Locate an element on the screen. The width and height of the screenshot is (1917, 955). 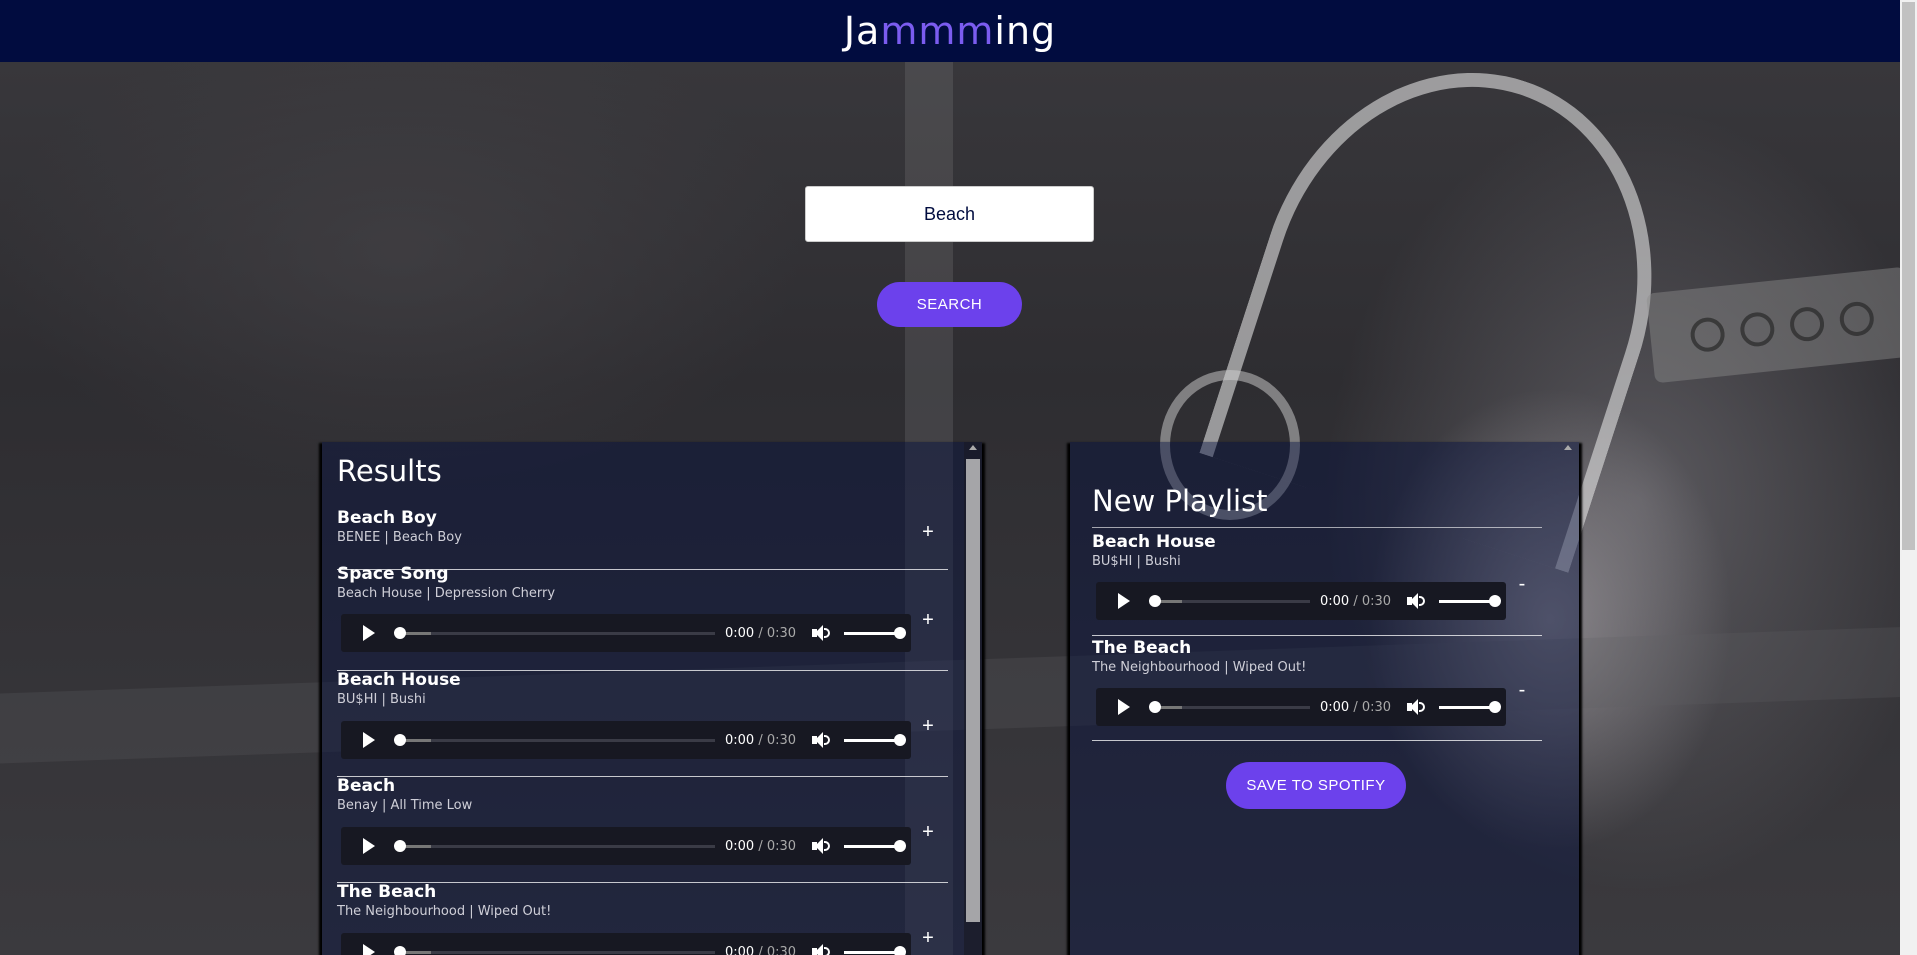
track-info: Beach House | Depression Cherry is located at coordinates (446, 593).